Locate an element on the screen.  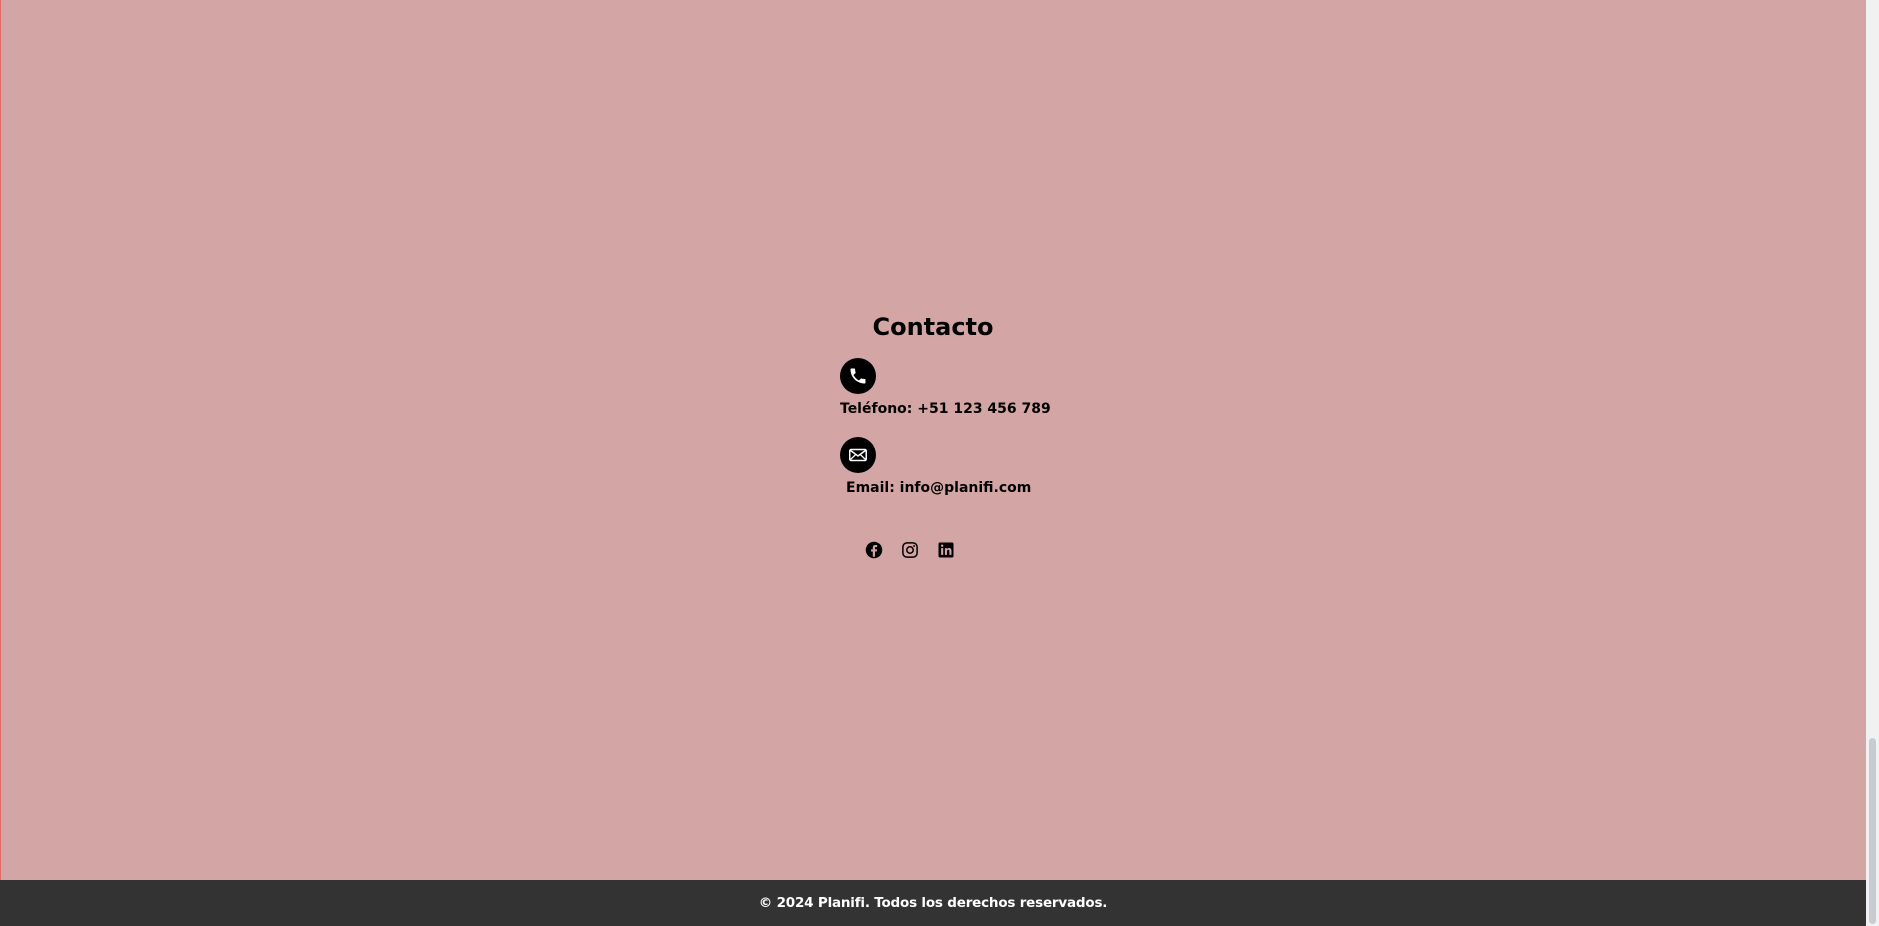
instagram-icon is located at coordinates (909, 549).